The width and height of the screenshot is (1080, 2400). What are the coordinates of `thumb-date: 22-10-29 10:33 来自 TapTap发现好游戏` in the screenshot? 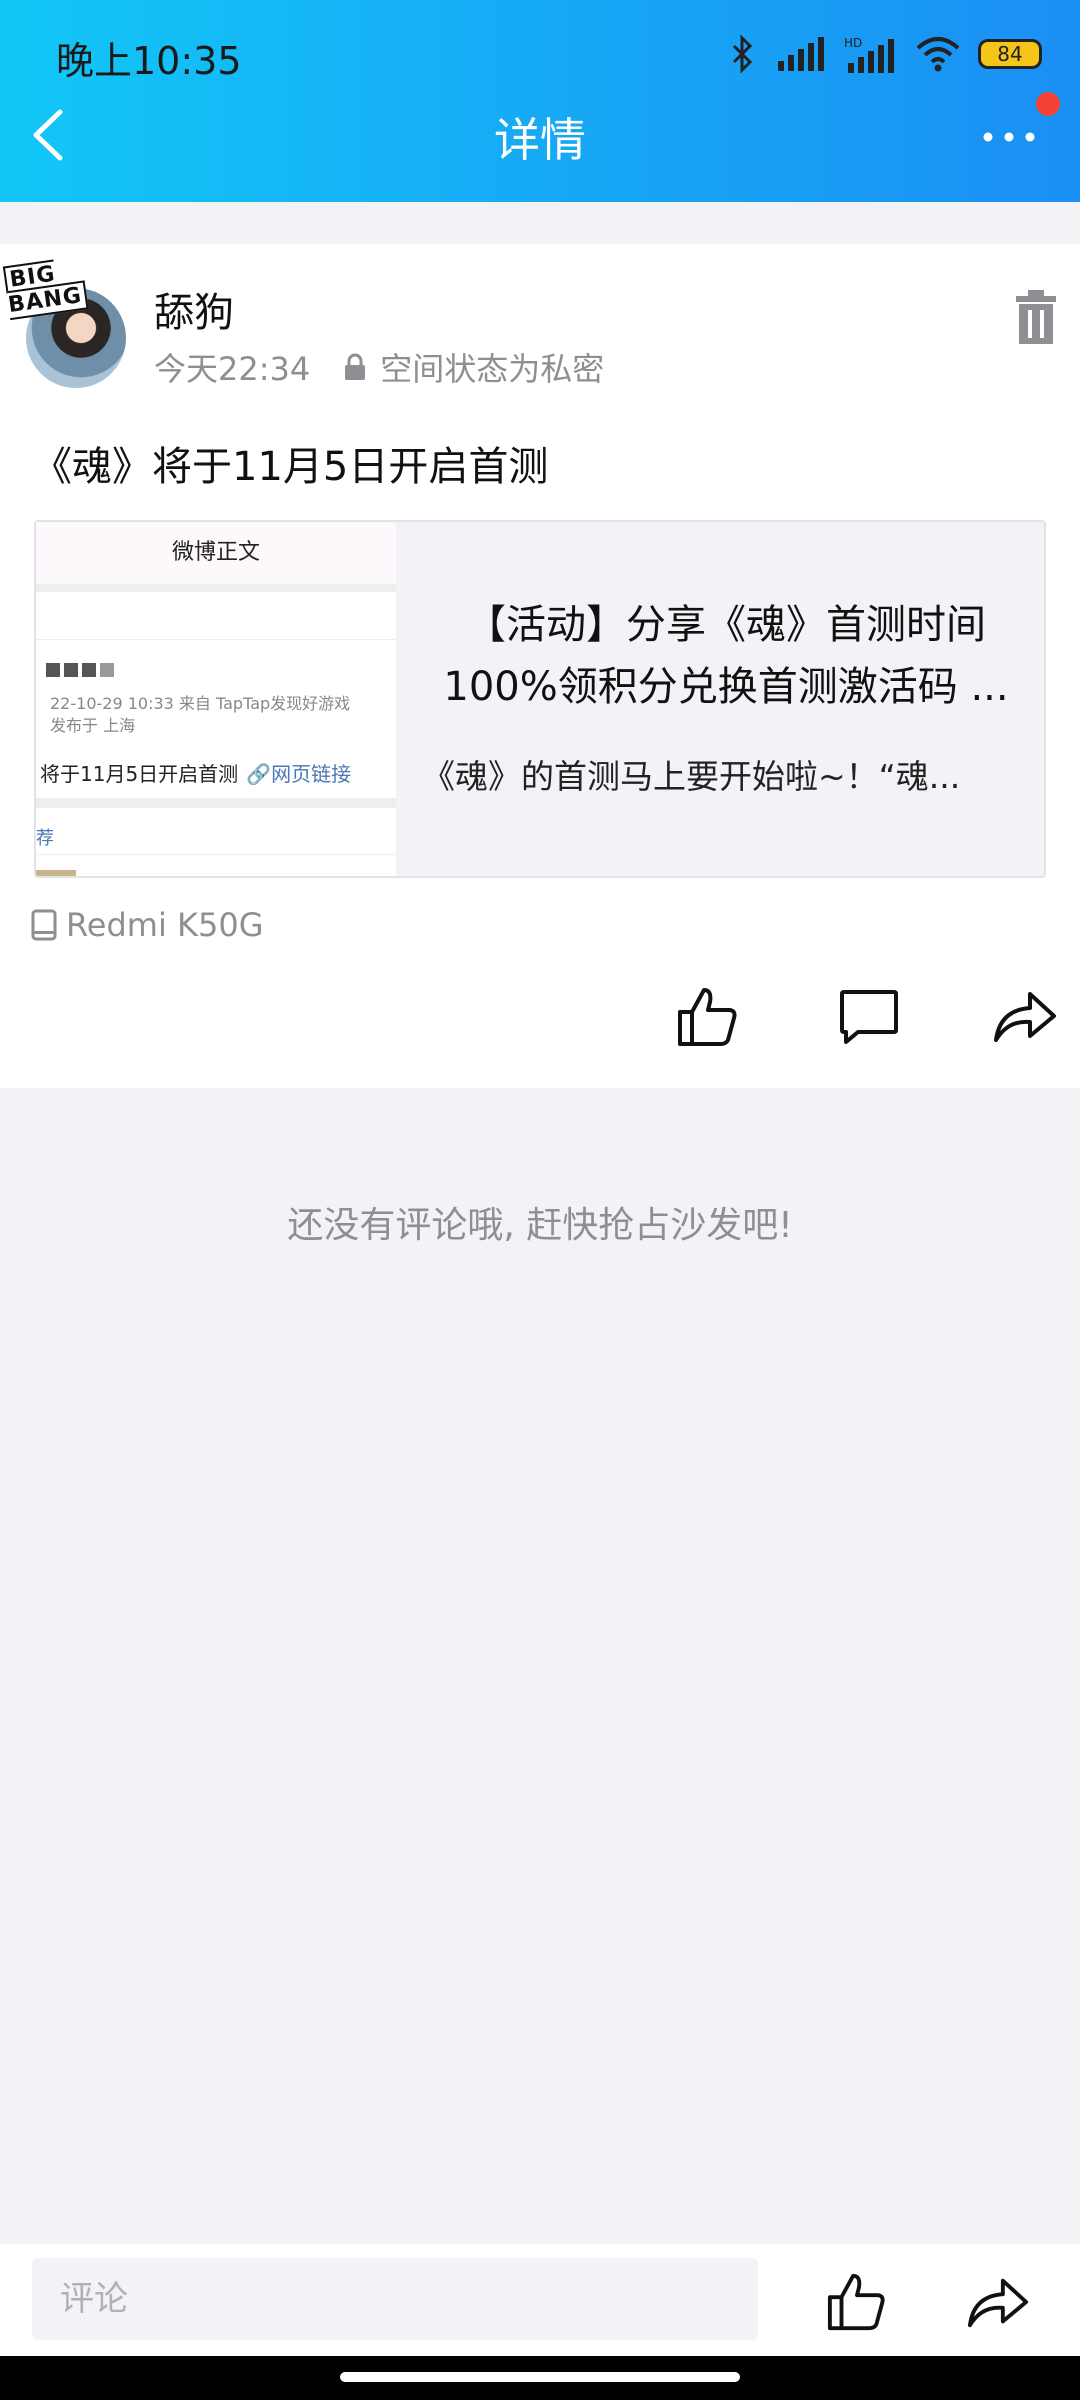 It's located at (200, 703).